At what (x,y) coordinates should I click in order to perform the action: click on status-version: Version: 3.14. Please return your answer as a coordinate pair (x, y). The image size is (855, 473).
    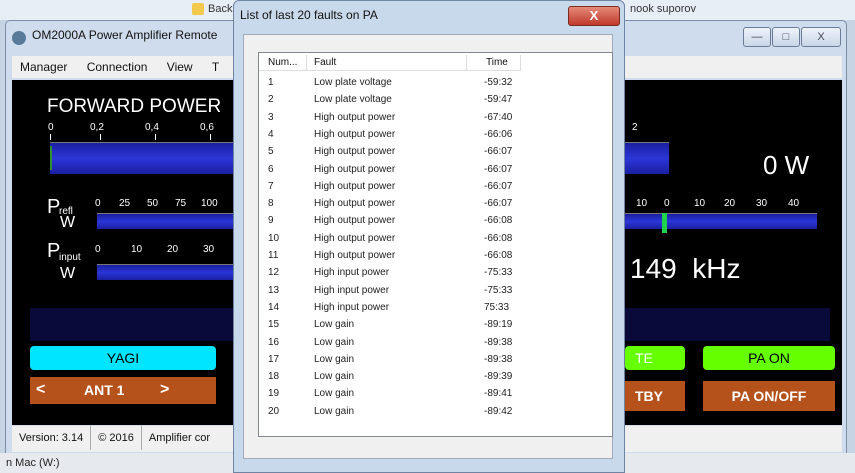
    Looking at the image, I should click on (52, 438).